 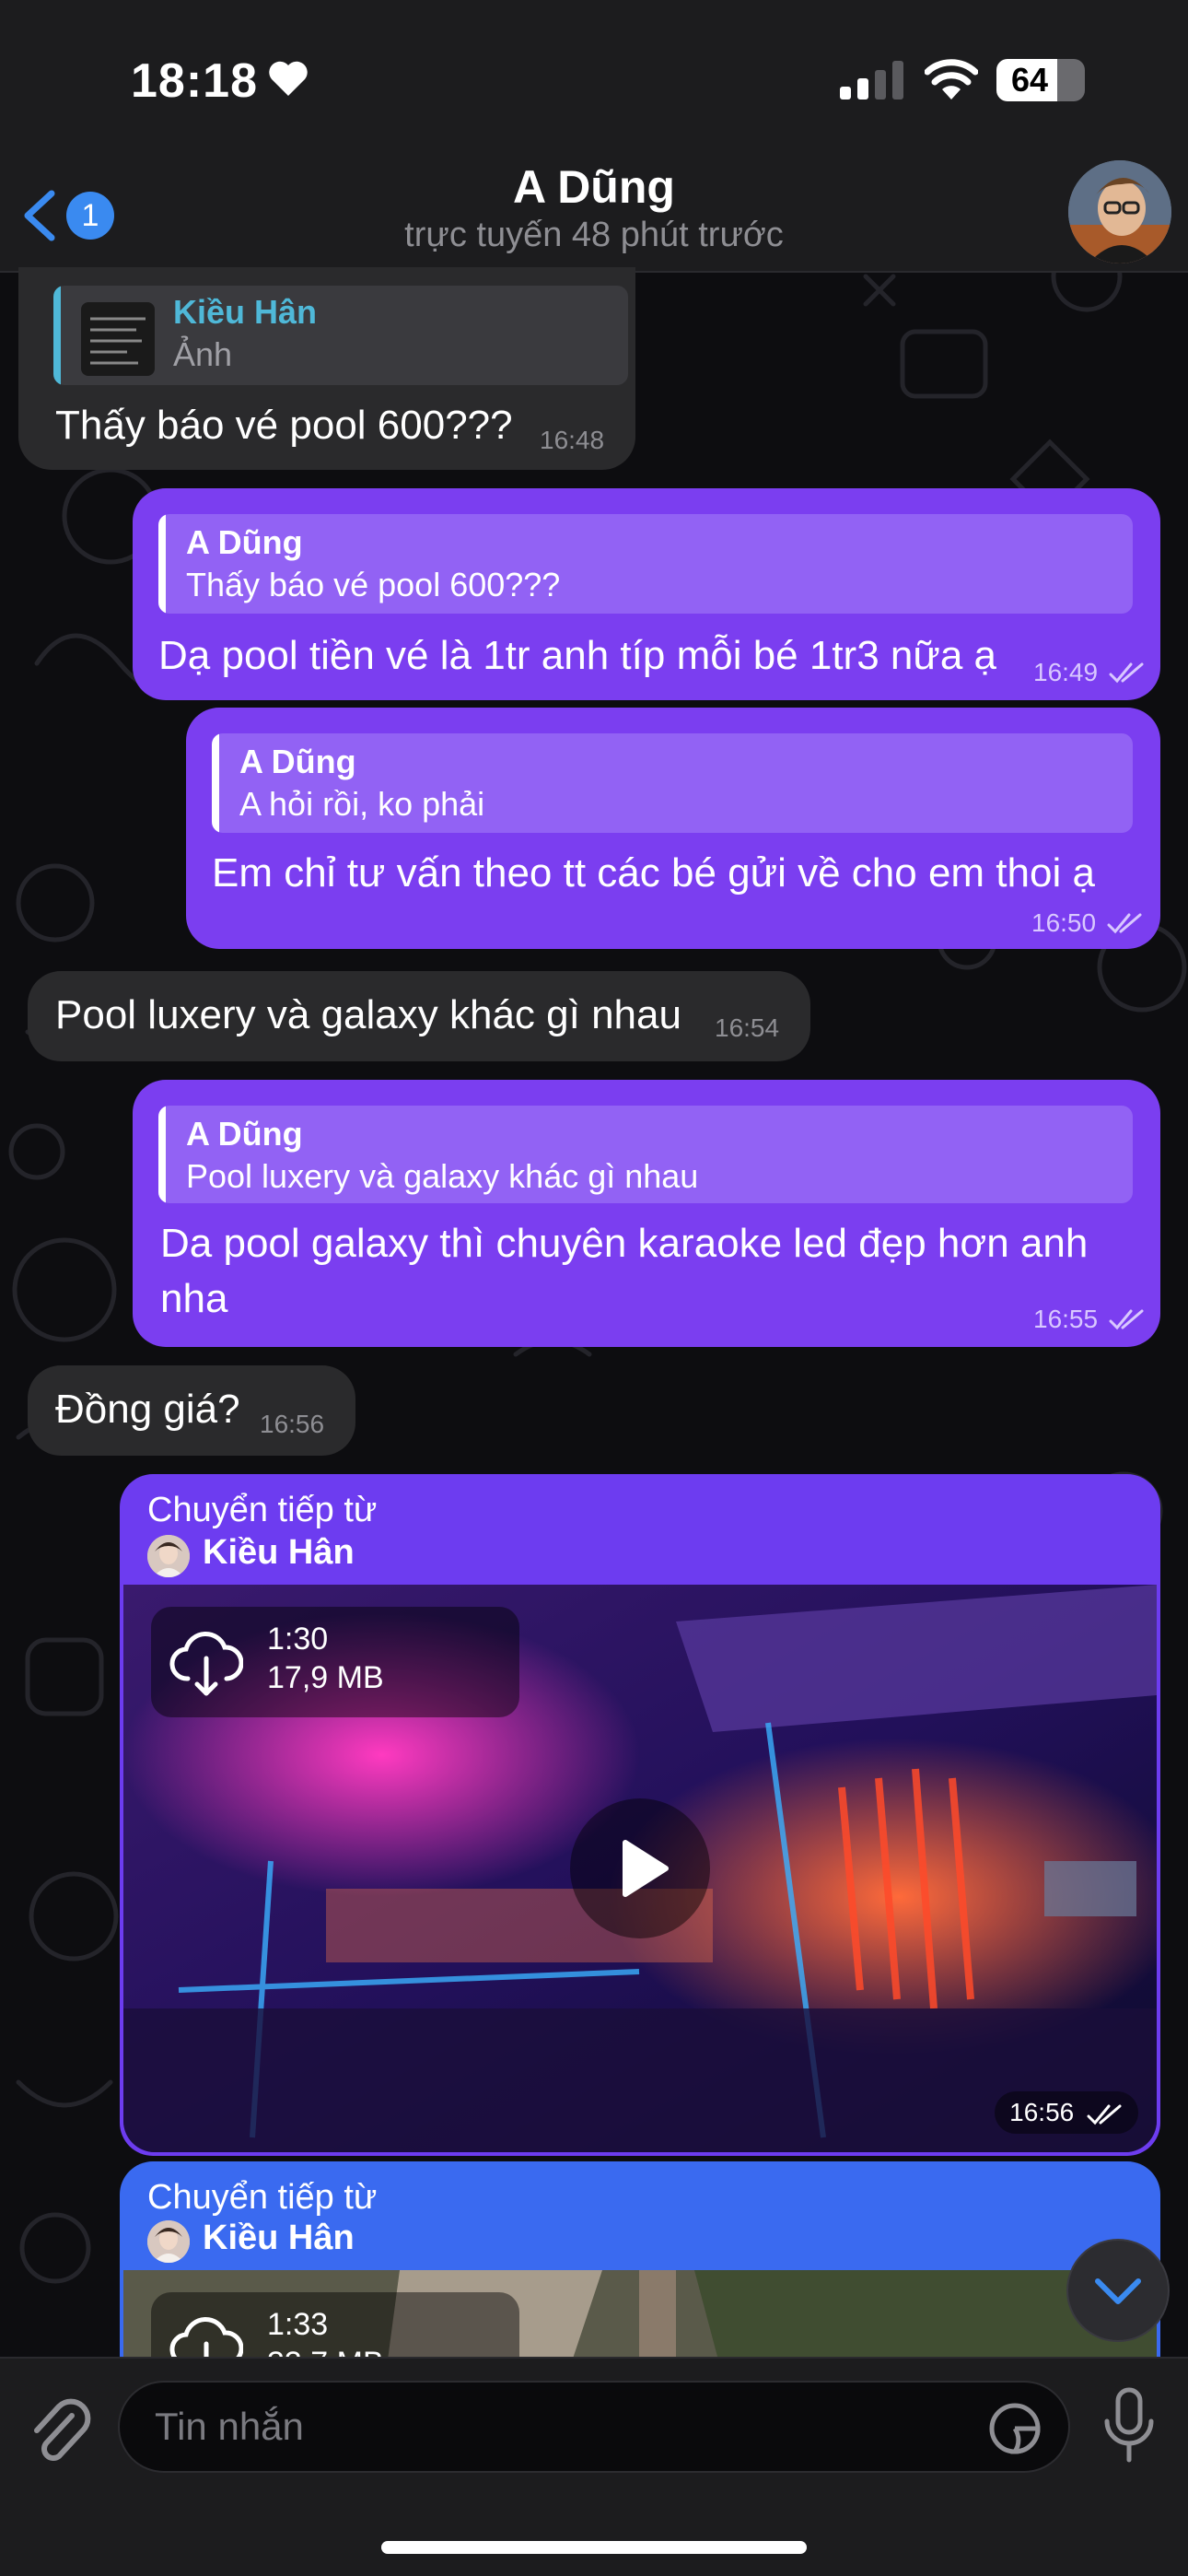 I want to click on video-duration: 1:33, so click(x=298, y=2324).